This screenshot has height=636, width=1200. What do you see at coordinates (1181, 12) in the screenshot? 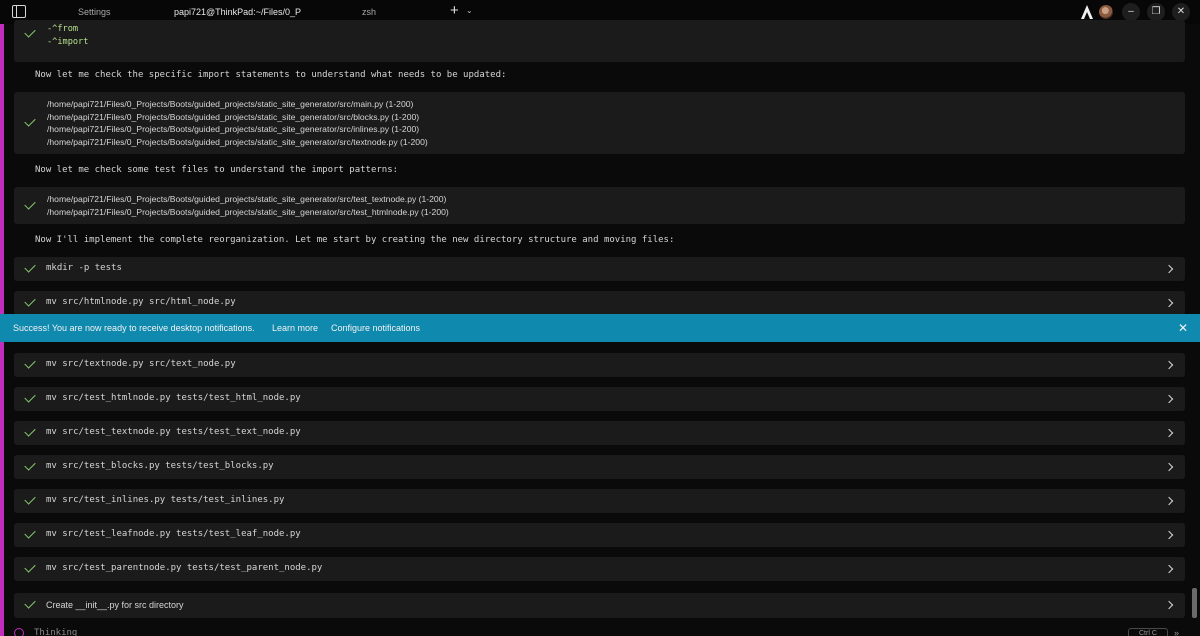
I see `close-window-button: ✕` at bounding box center [1181, 12].